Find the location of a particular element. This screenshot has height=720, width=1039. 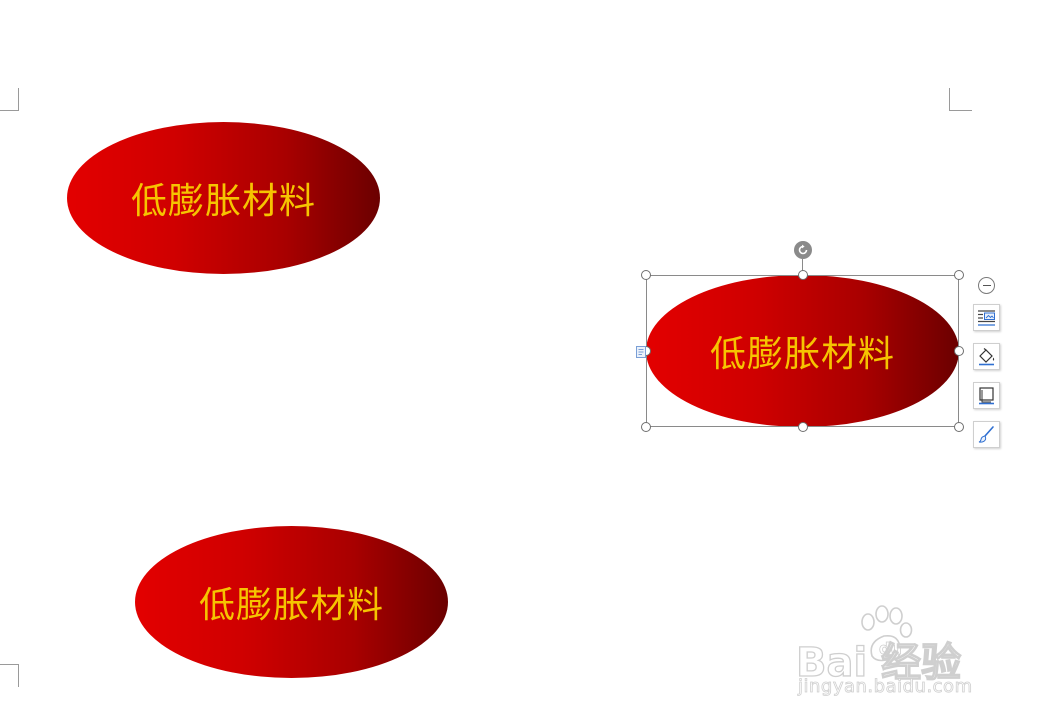

rotate-icon is located at coordinates (803, 249).